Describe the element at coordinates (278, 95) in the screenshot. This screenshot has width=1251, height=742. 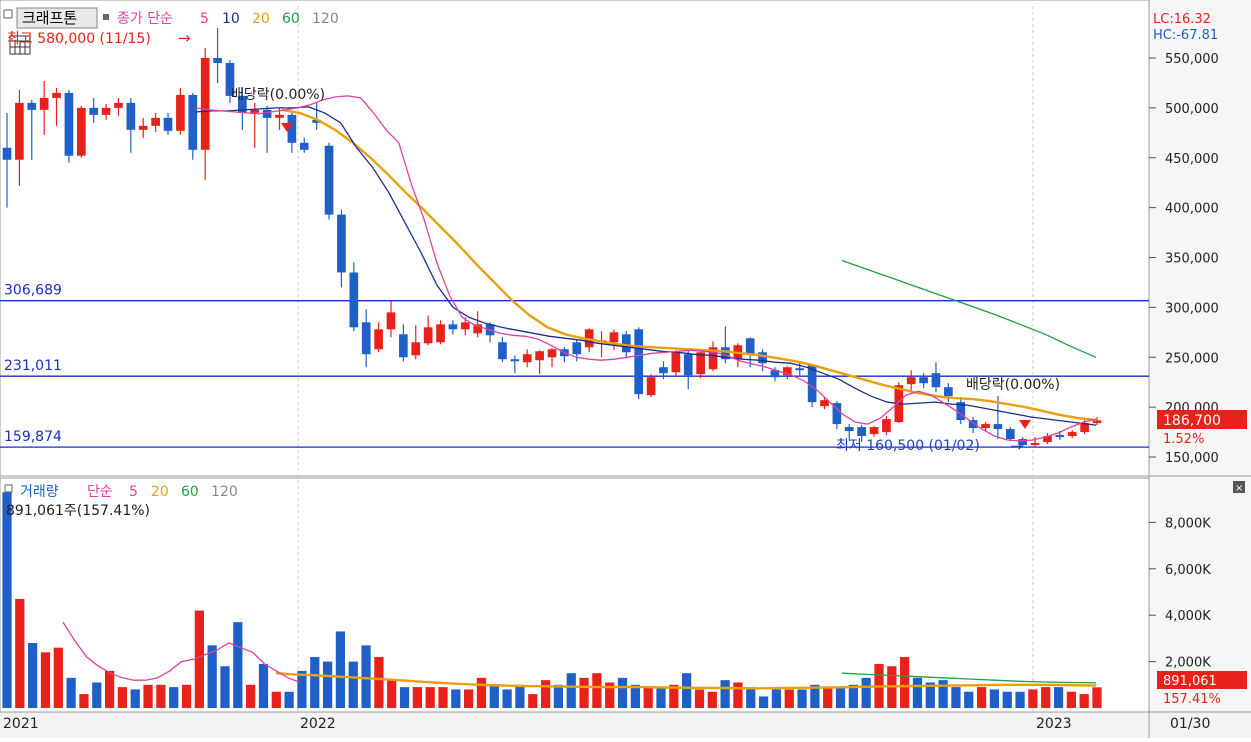
I see `dividend-label-1: 배당락(0.00%)` at that location.